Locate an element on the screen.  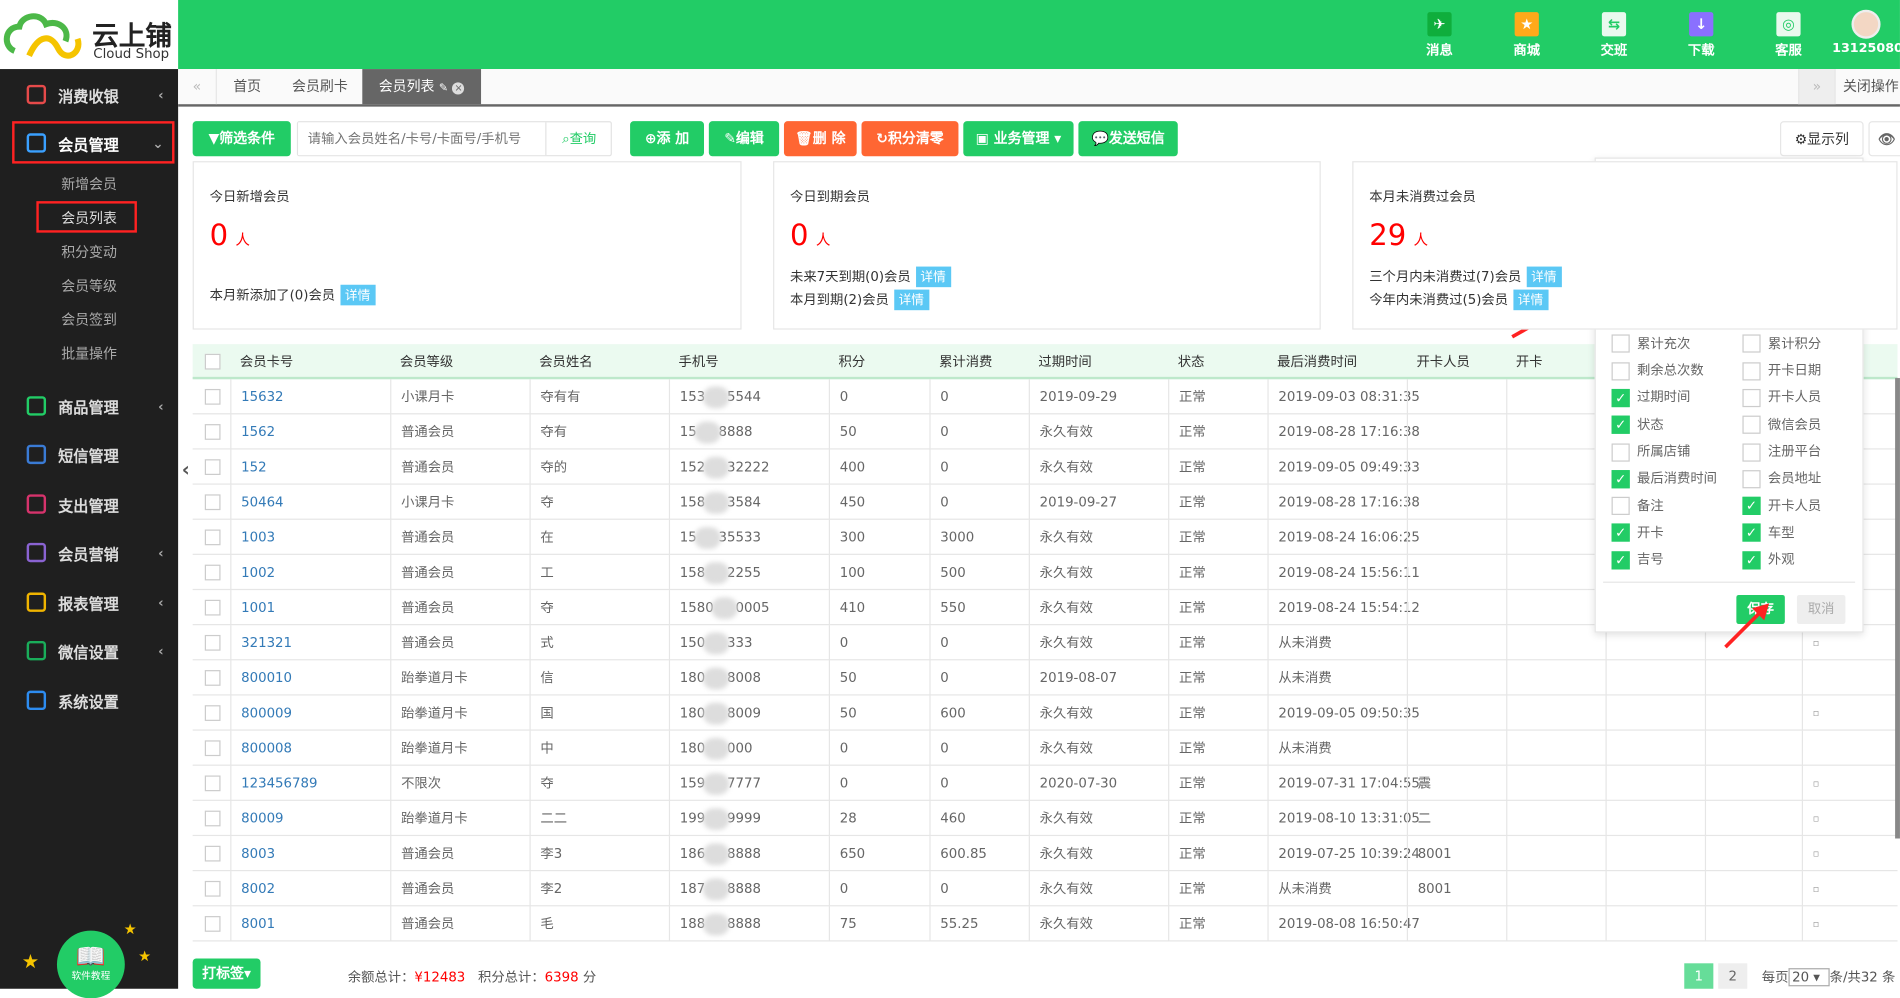
delete-button: 🗑删 除 is located at coordinates (820, 139).